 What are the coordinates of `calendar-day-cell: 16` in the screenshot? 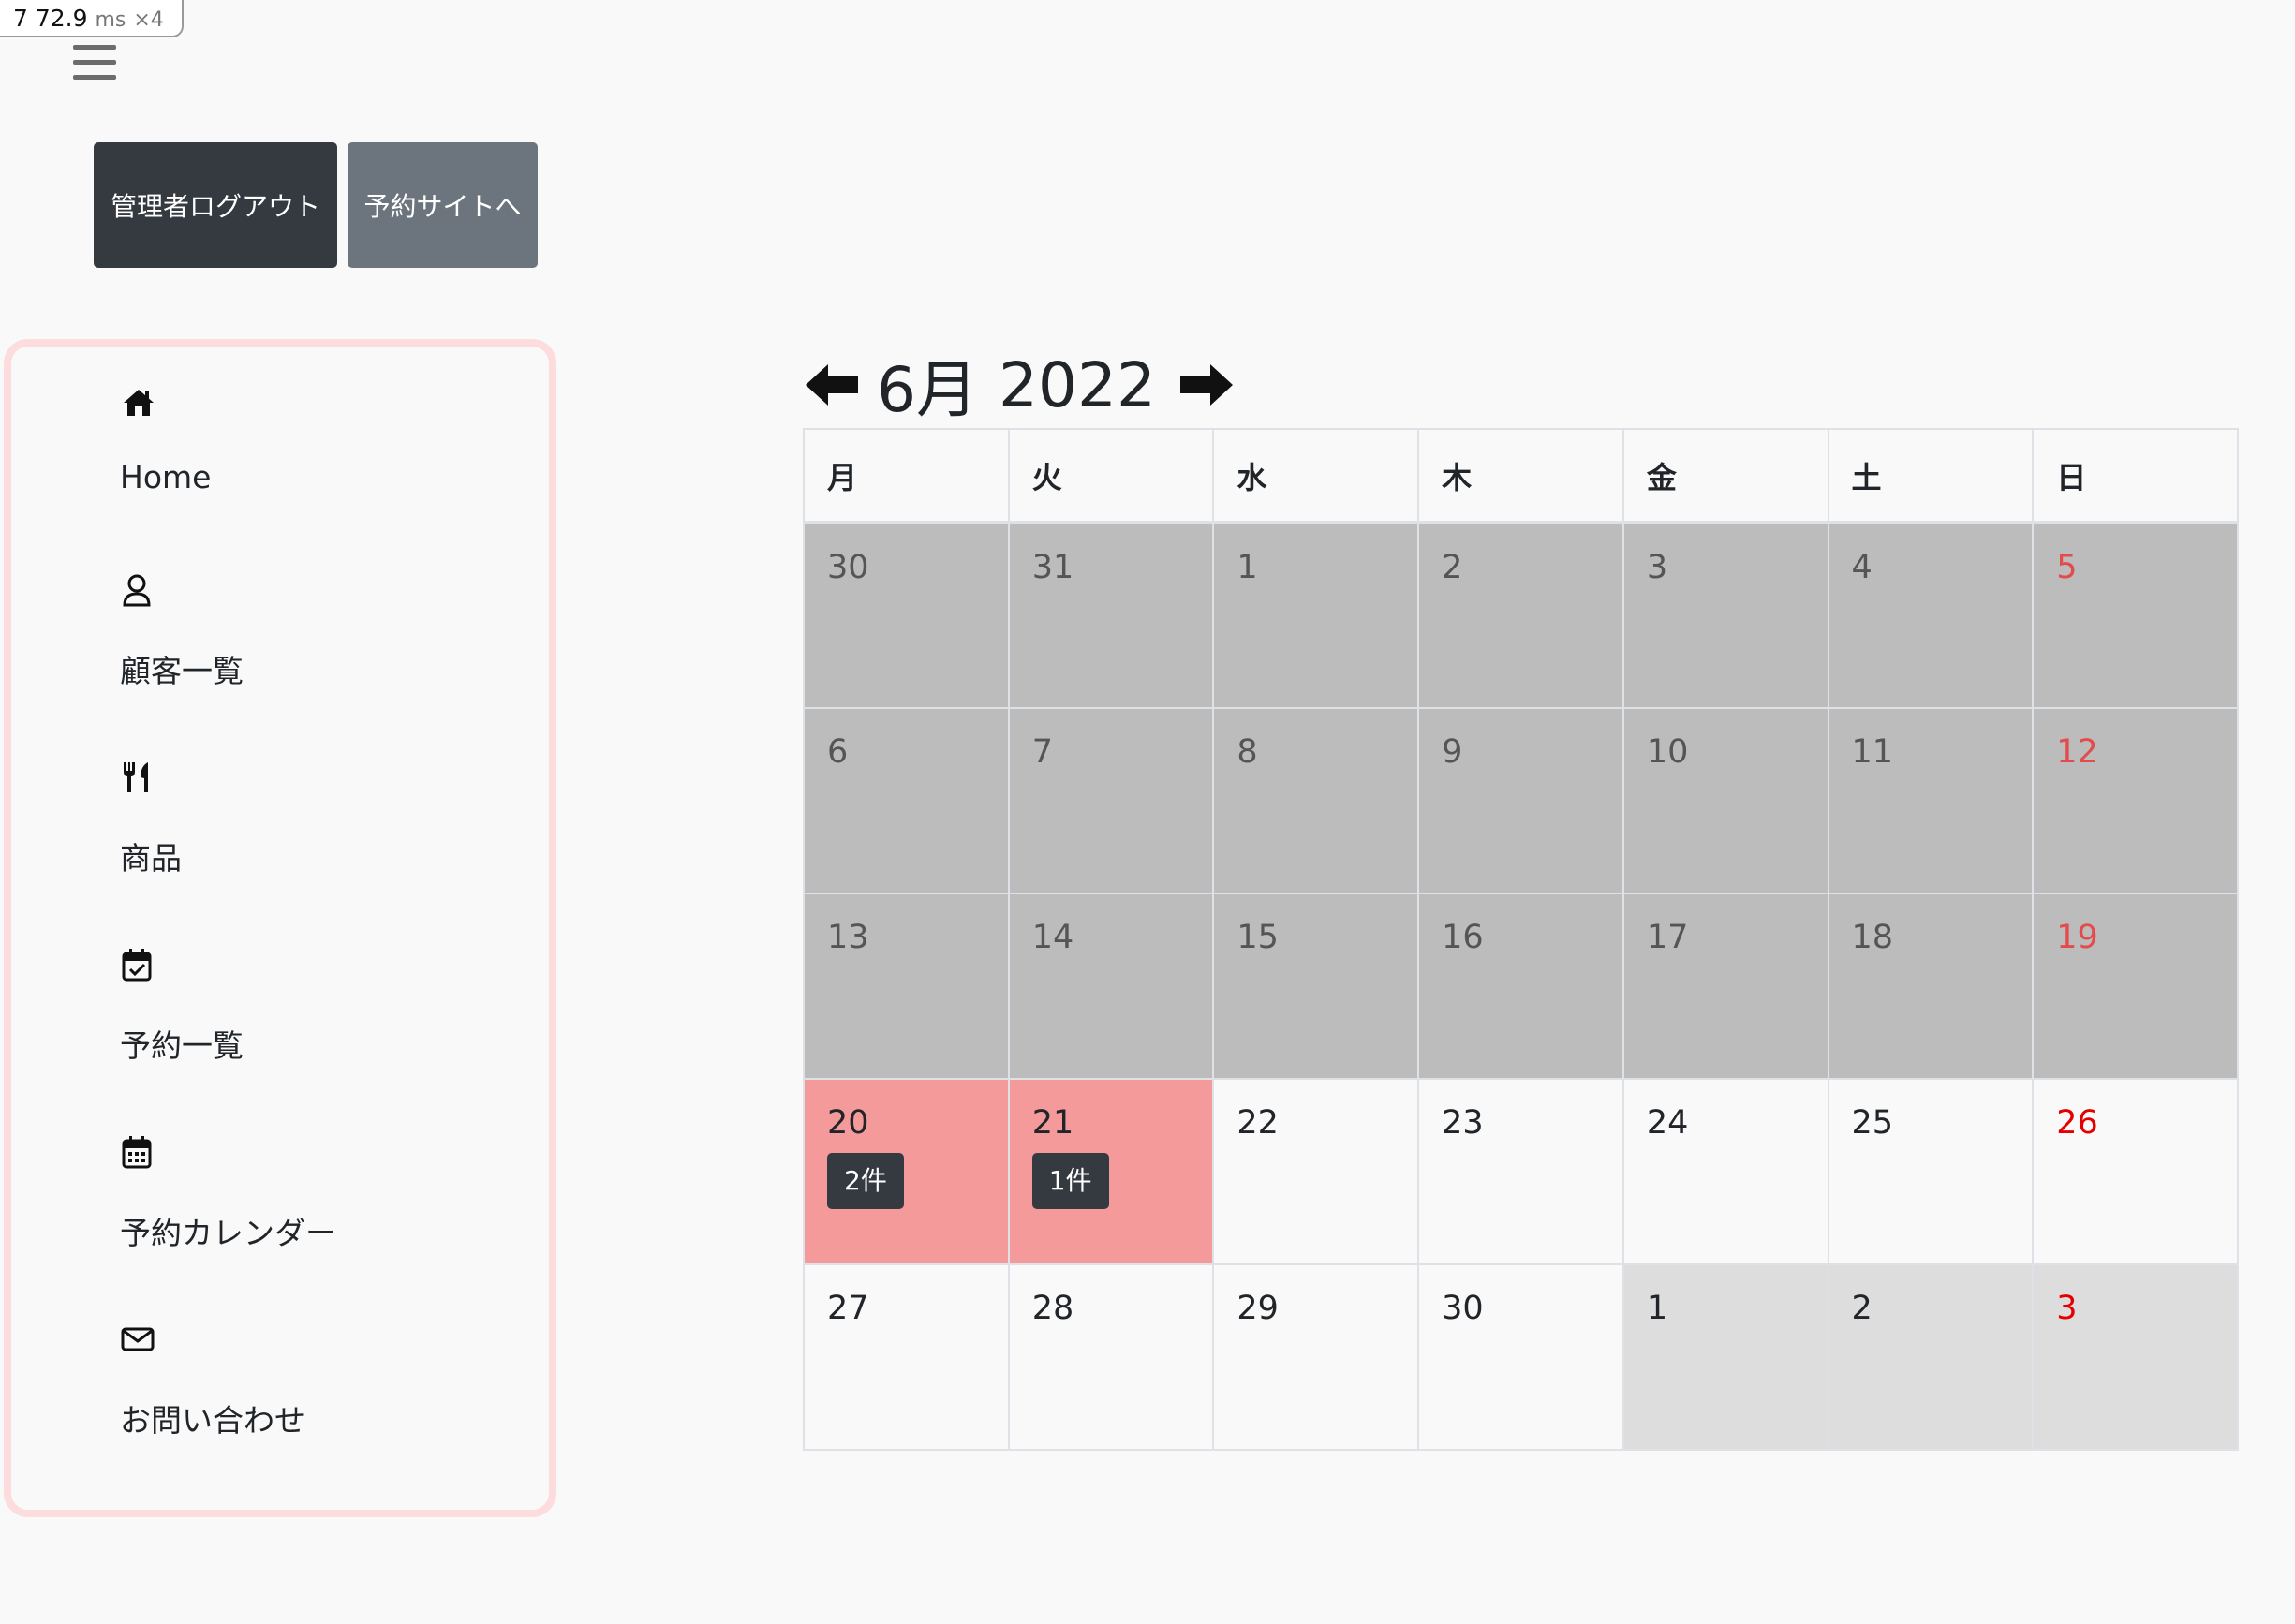 It's located at (1520, 986).